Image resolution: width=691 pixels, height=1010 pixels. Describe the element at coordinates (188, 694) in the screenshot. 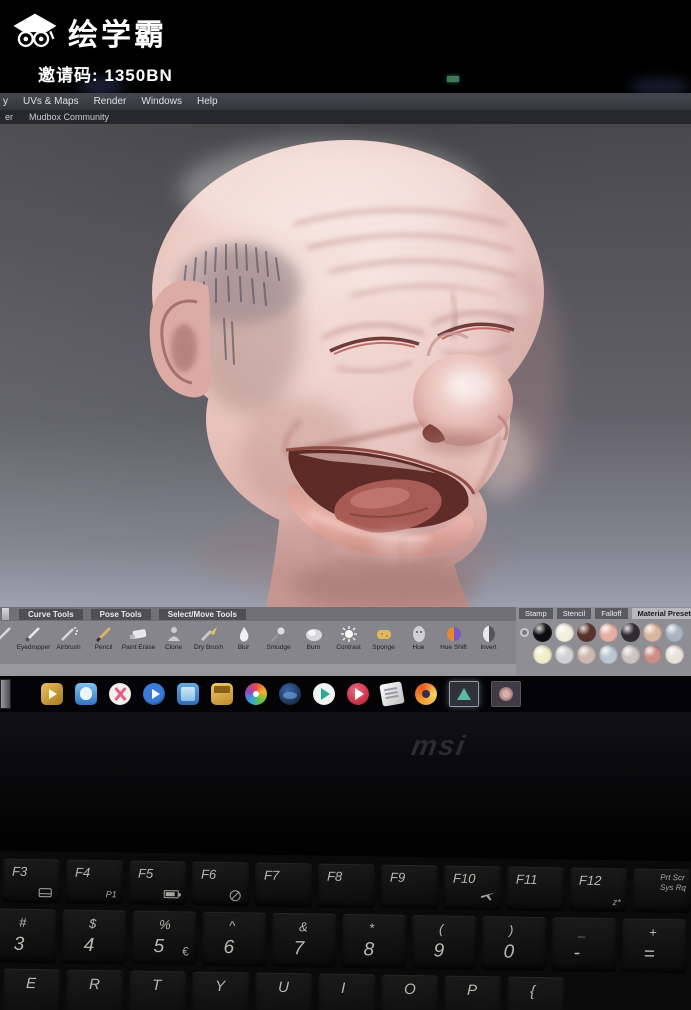

I see `photos-app-icon` at that location.